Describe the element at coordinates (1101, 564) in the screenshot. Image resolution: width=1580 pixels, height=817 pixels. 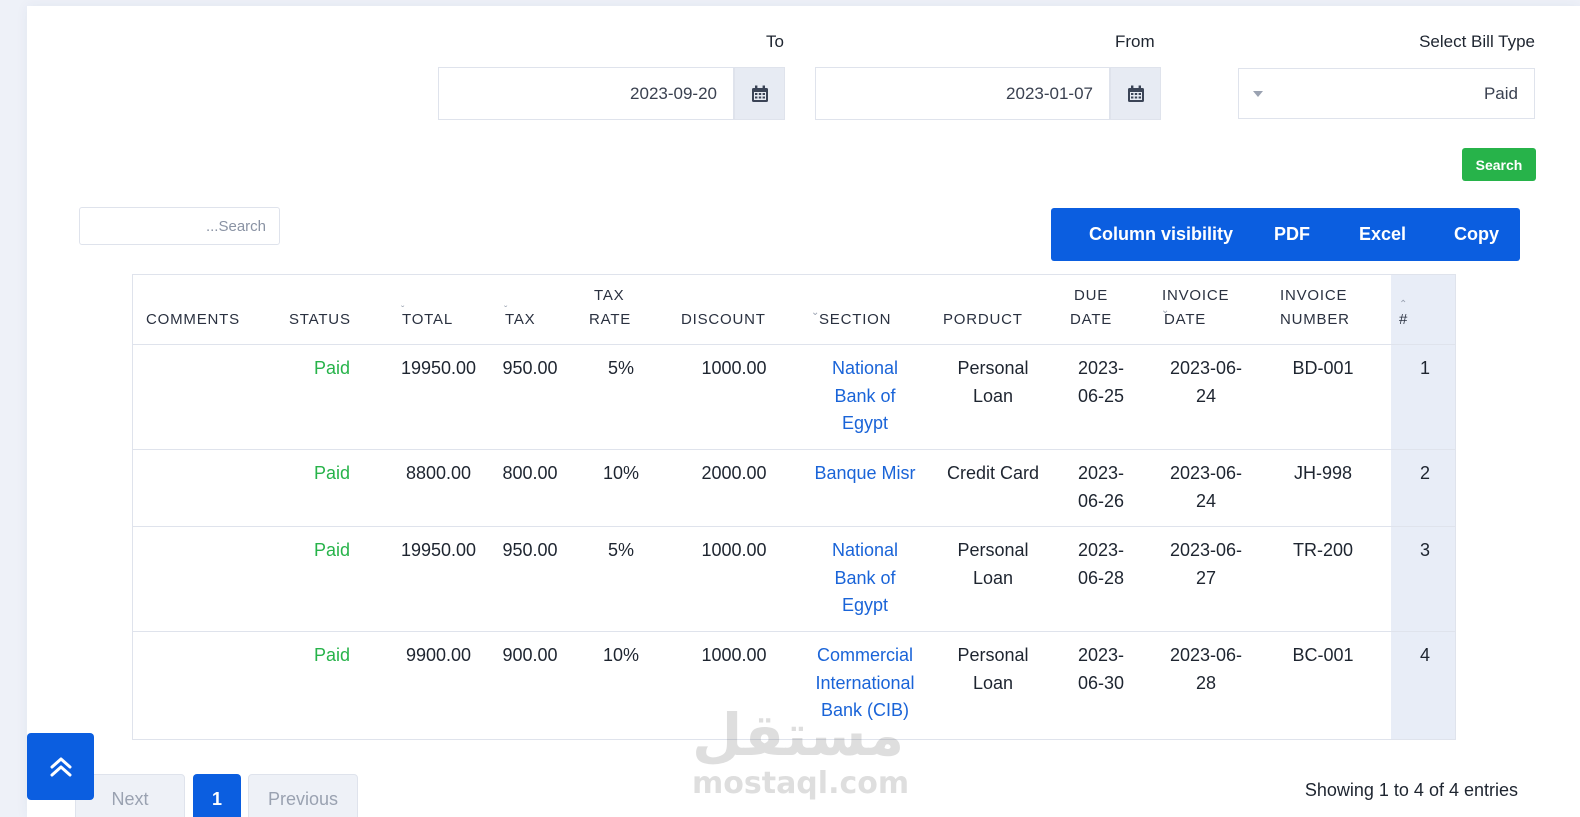
I see `cell-due-date: 2023- 06-28` at that location.